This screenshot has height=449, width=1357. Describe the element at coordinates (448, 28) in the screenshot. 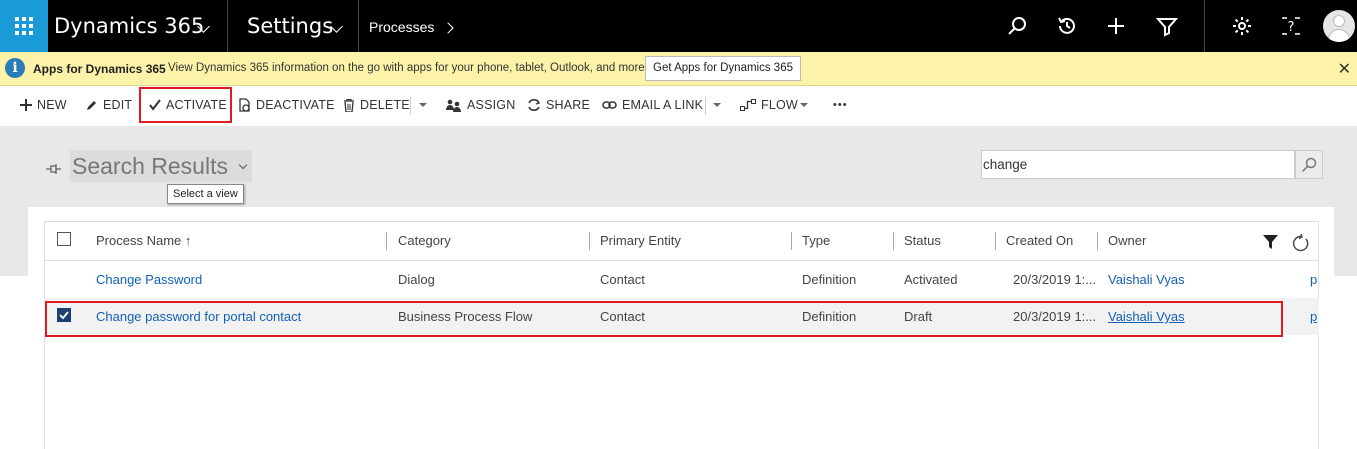

I see `chevron-right-icon` at that location.